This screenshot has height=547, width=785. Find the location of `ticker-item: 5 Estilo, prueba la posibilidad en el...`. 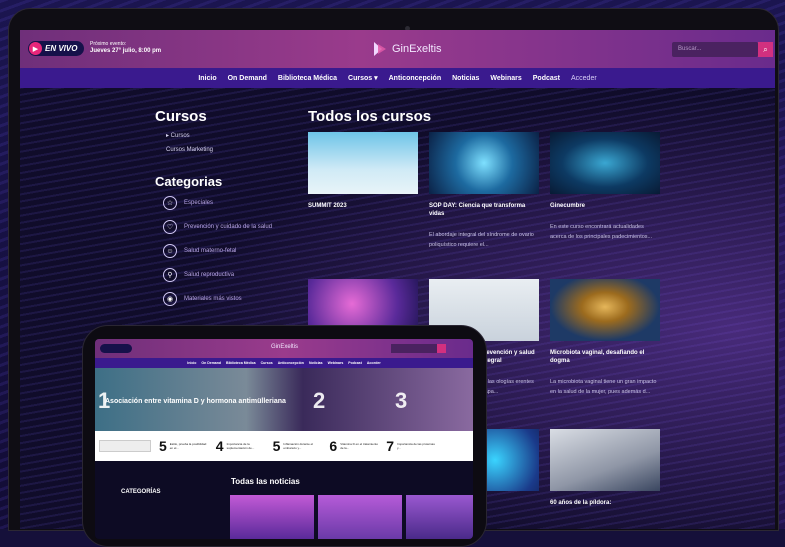

ticker-item: 5 Estilo, prueba la posibilidad en el... is located at coordinates (183, 446).